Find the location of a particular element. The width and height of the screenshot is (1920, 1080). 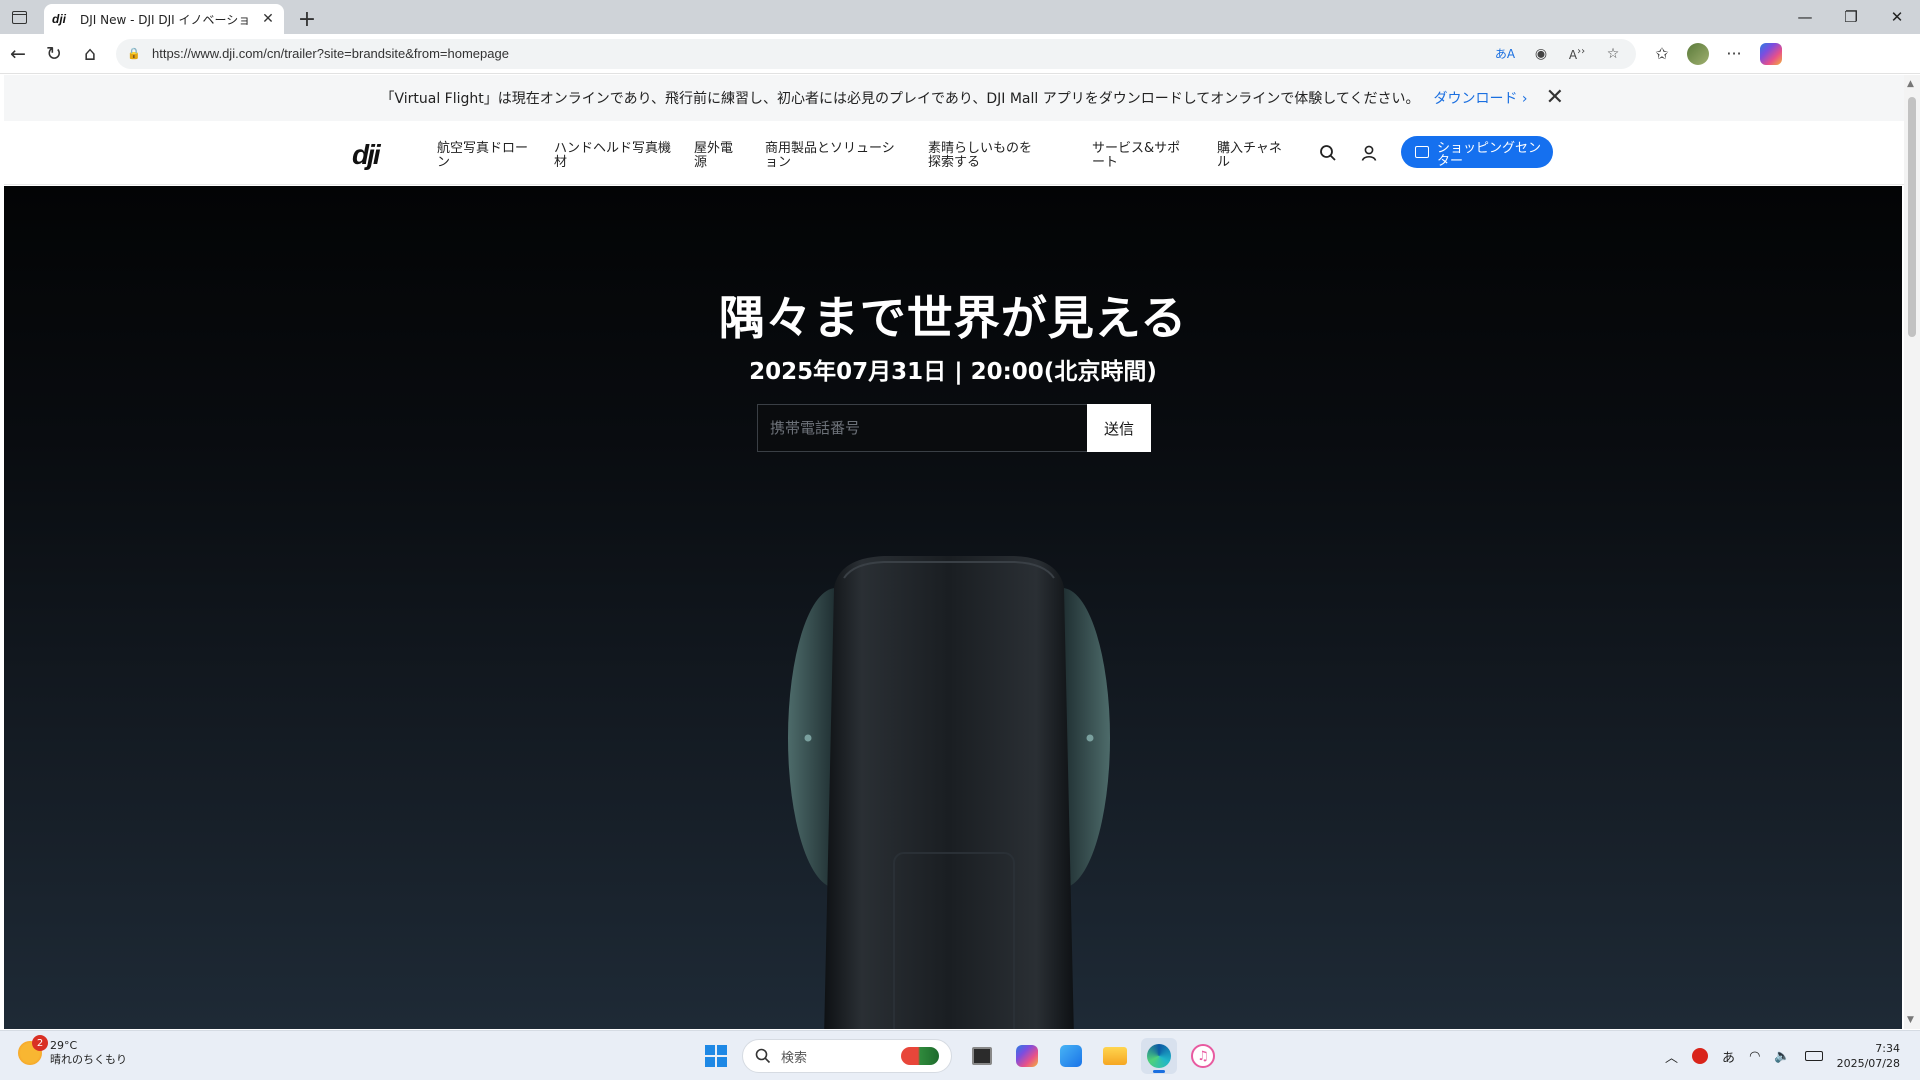

weather-widget: 2 29°C 晴れのちくもり is located at coordinates (72, 1051).